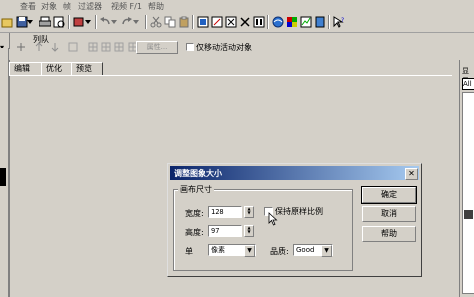 This screenshot has width=474, height=297. I want to click on frame-icon, so click(259, 22).